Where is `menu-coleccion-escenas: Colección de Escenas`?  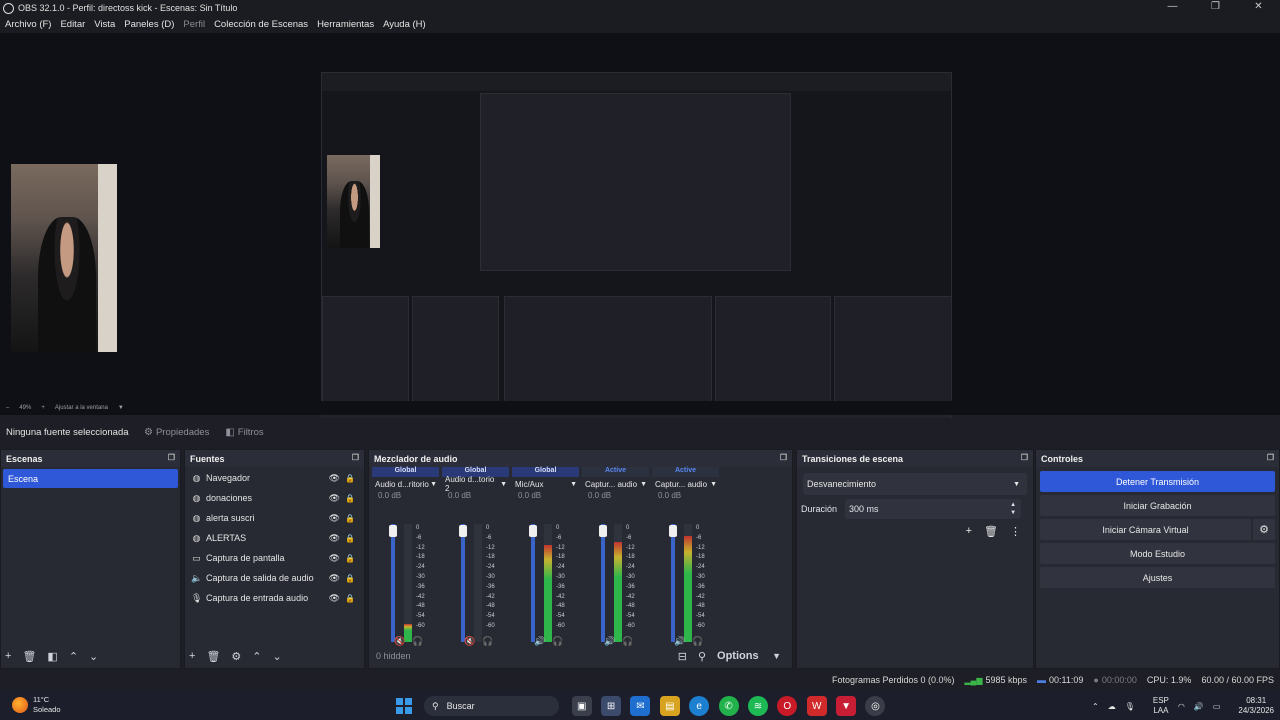 menu-coleccion-escenas: Colección de Escenas is located at coordinates (261, 24).